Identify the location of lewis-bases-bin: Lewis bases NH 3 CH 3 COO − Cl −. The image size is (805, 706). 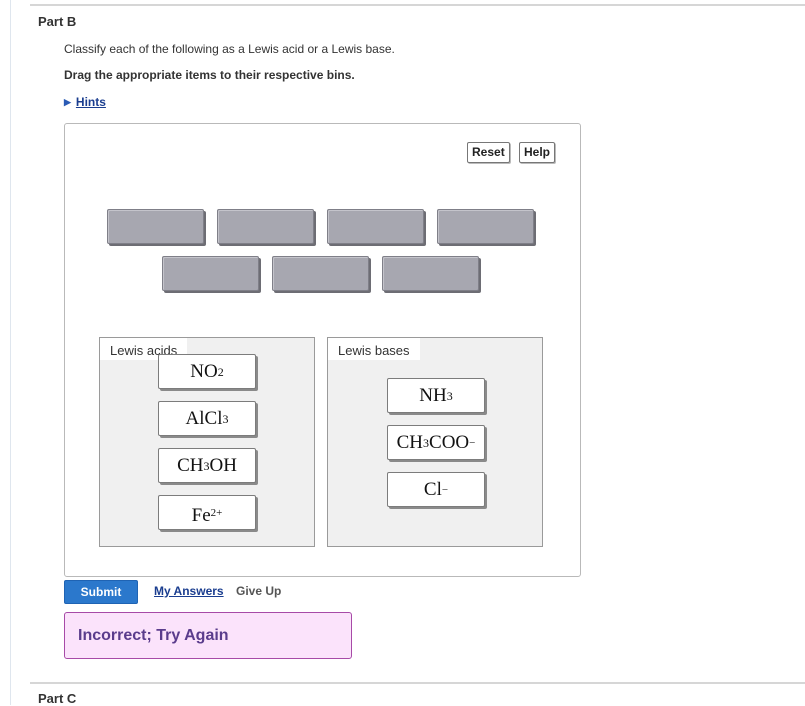
(435, 442).